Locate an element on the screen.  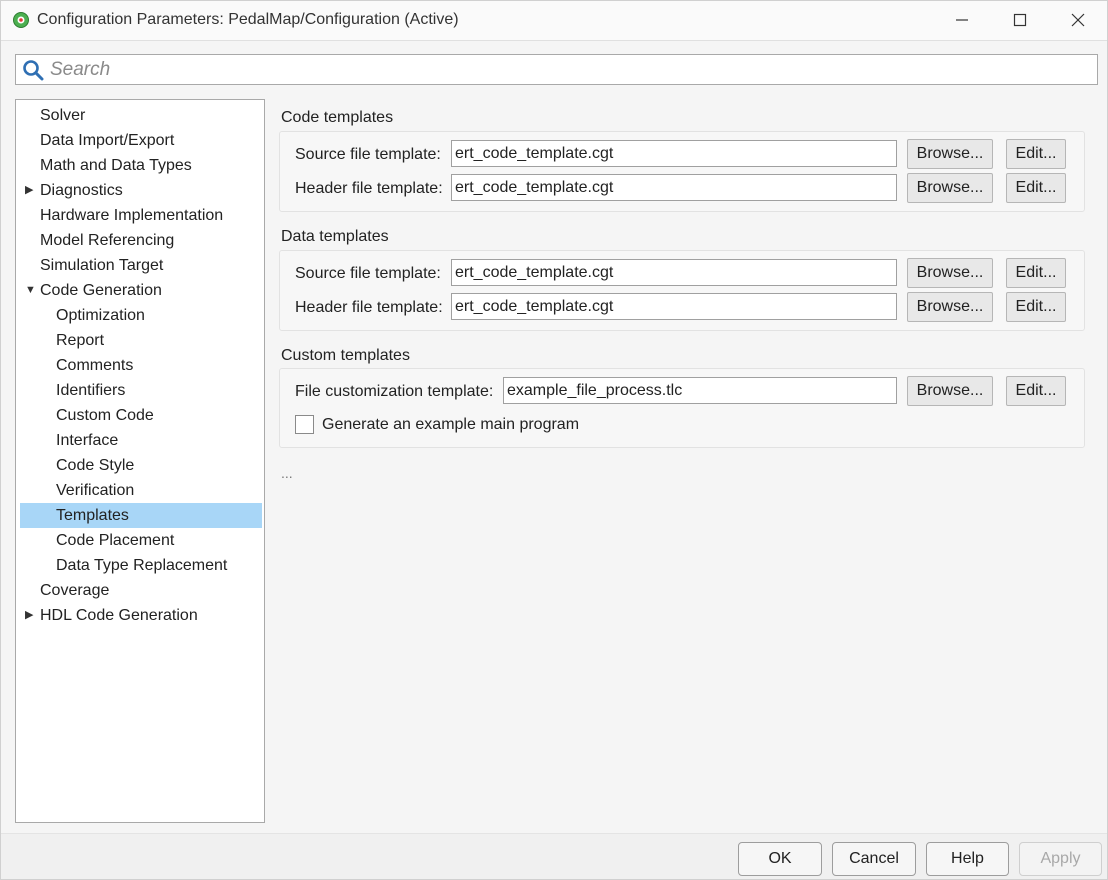
close-button is located at coordinates (1078, 20).